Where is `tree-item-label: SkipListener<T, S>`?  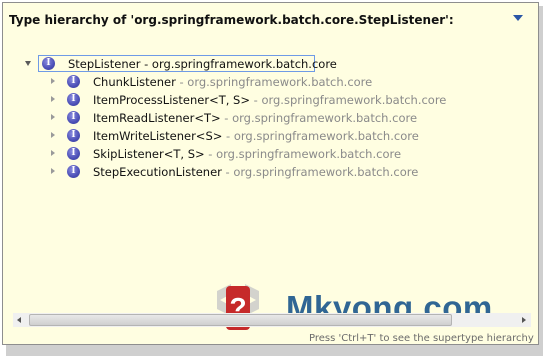 tree-item-label: SkipListener<T, S> is located at coordinates (149, 154).